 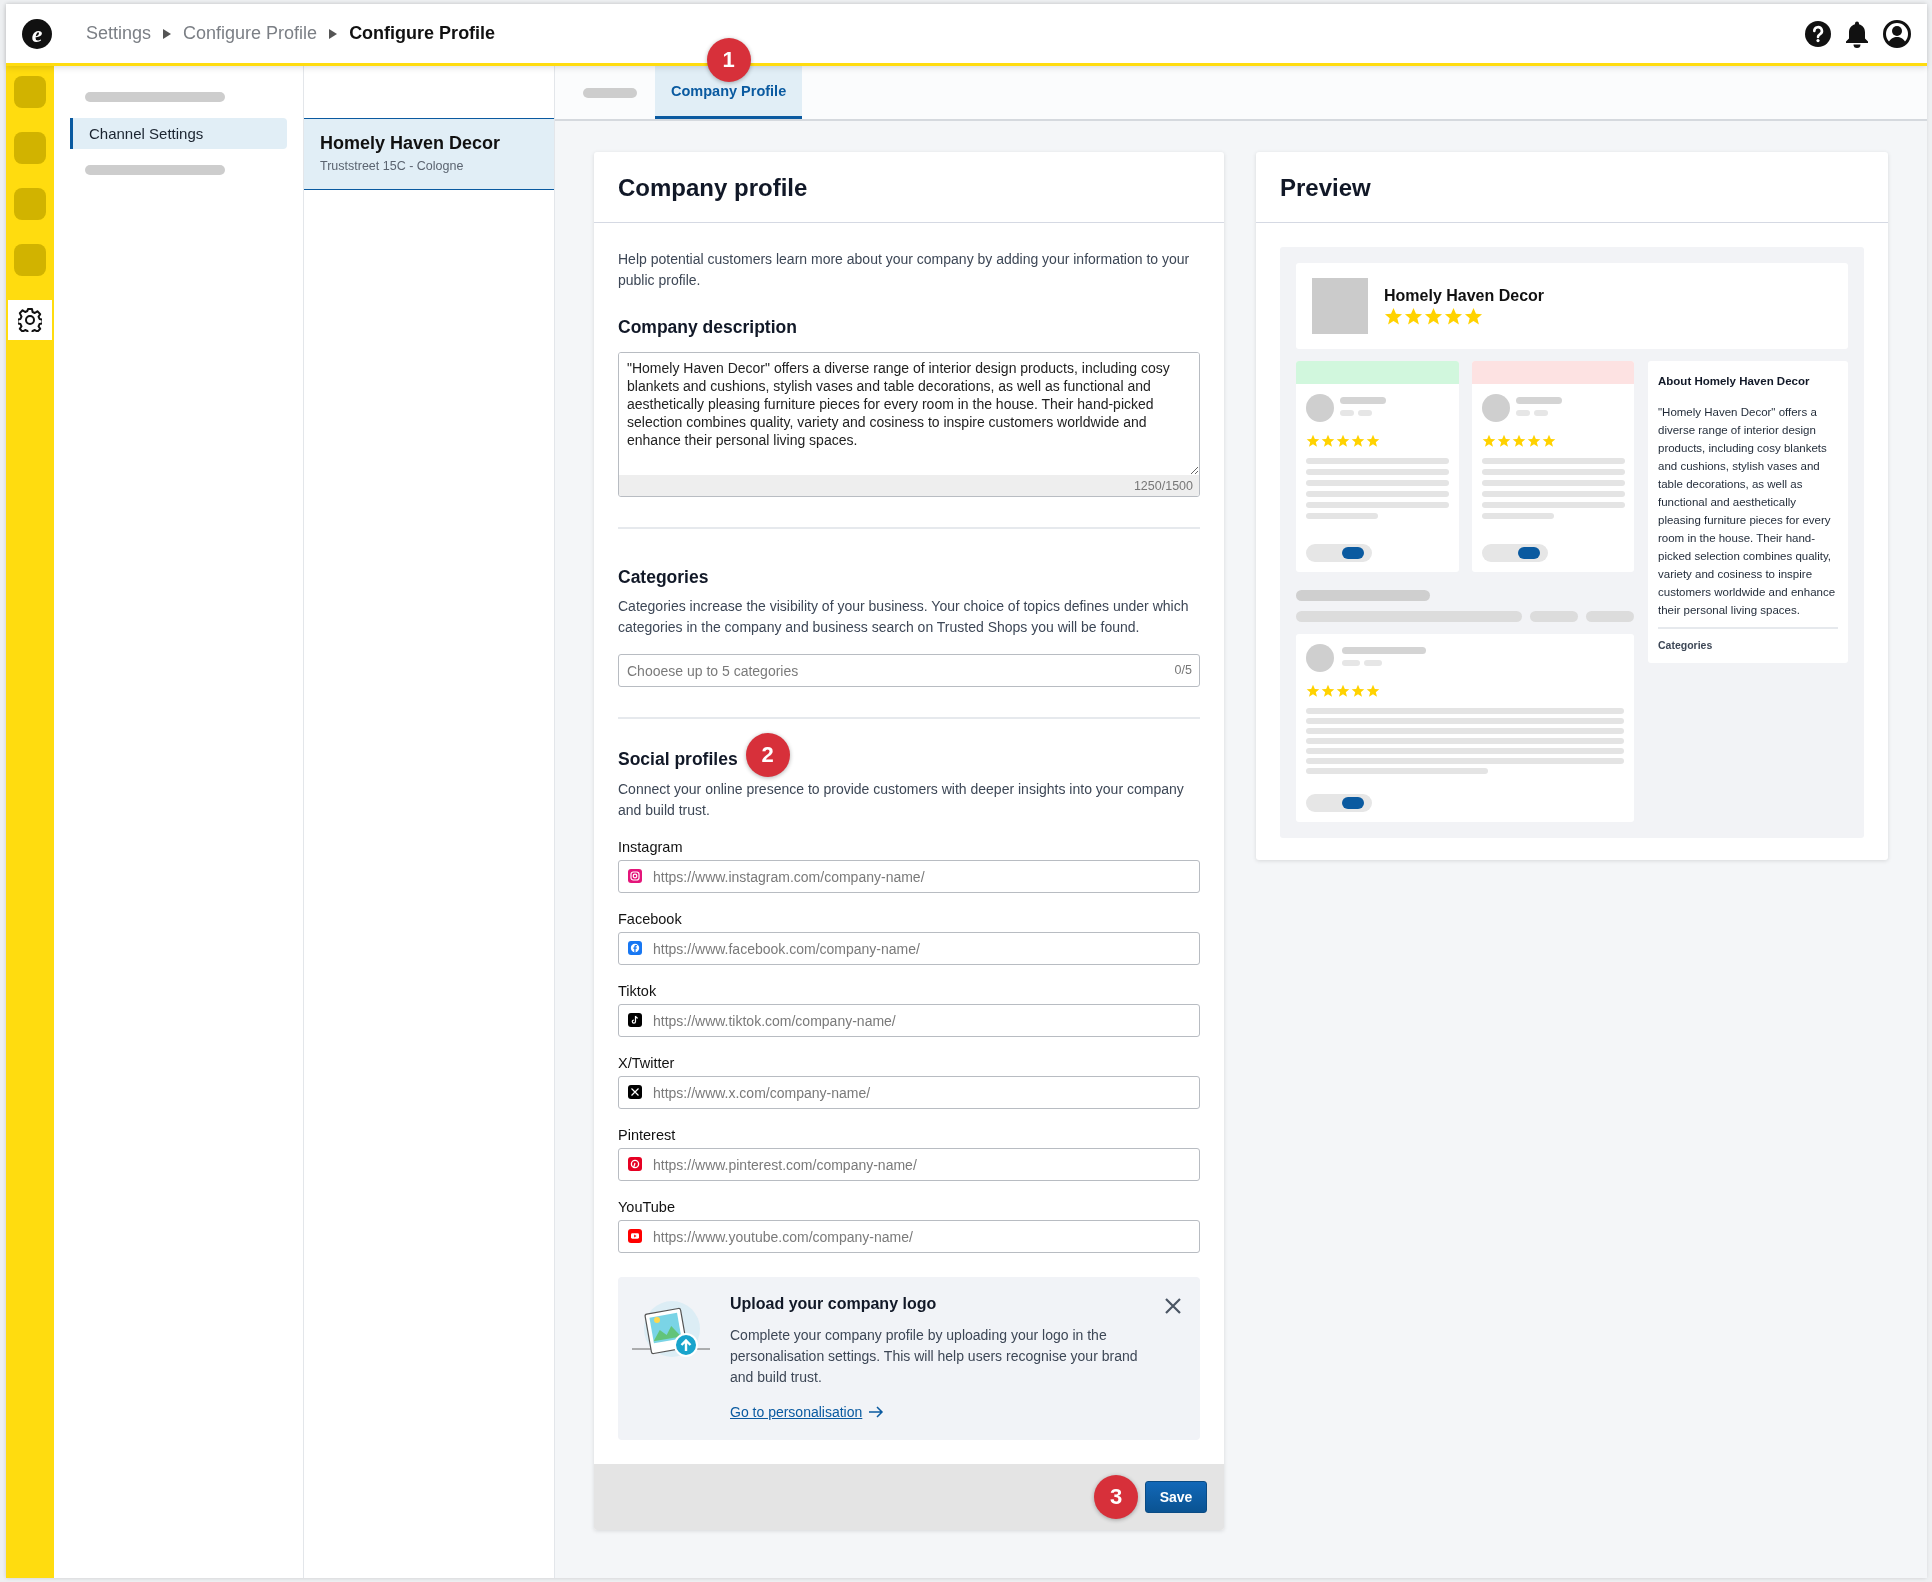 What do you see at coordinates (178, 133) in the screenshot?
I see `nav-item: Channel Settings` at bounding box center [178, 133].